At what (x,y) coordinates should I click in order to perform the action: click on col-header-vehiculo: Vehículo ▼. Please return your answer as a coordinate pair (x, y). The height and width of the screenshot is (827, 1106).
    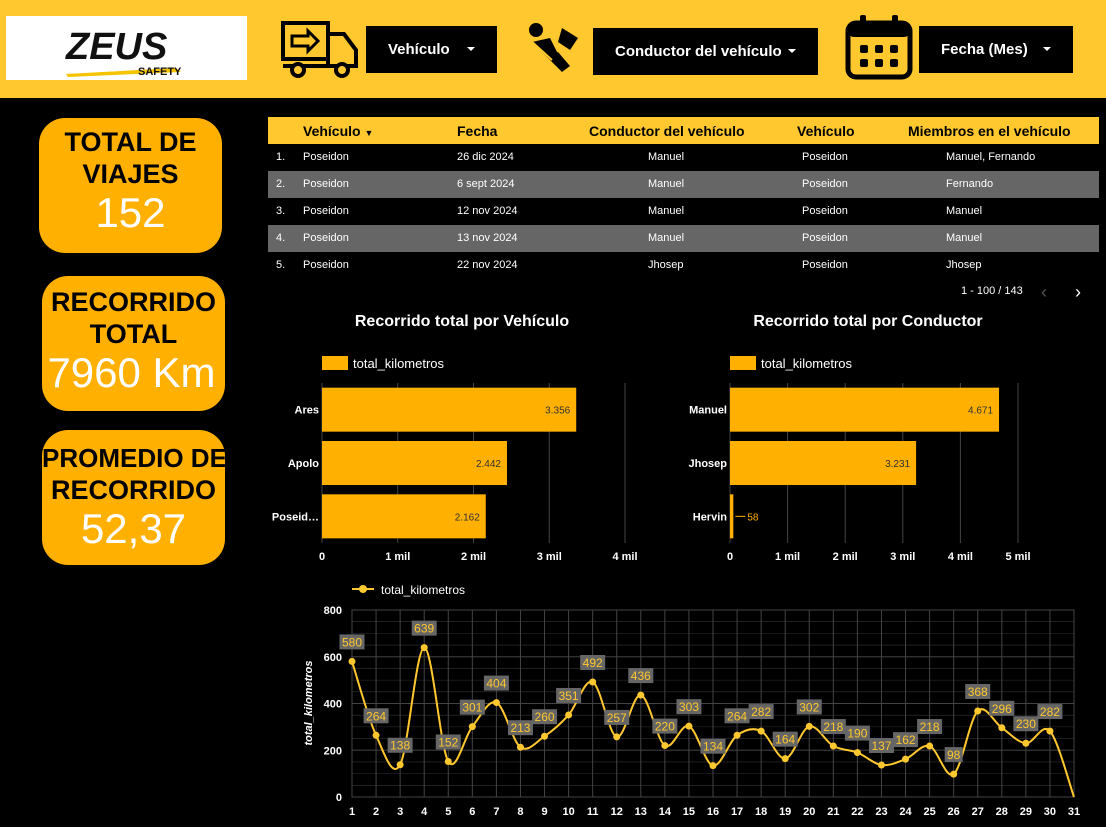
    Looking at the image, I should click on (338, 131).